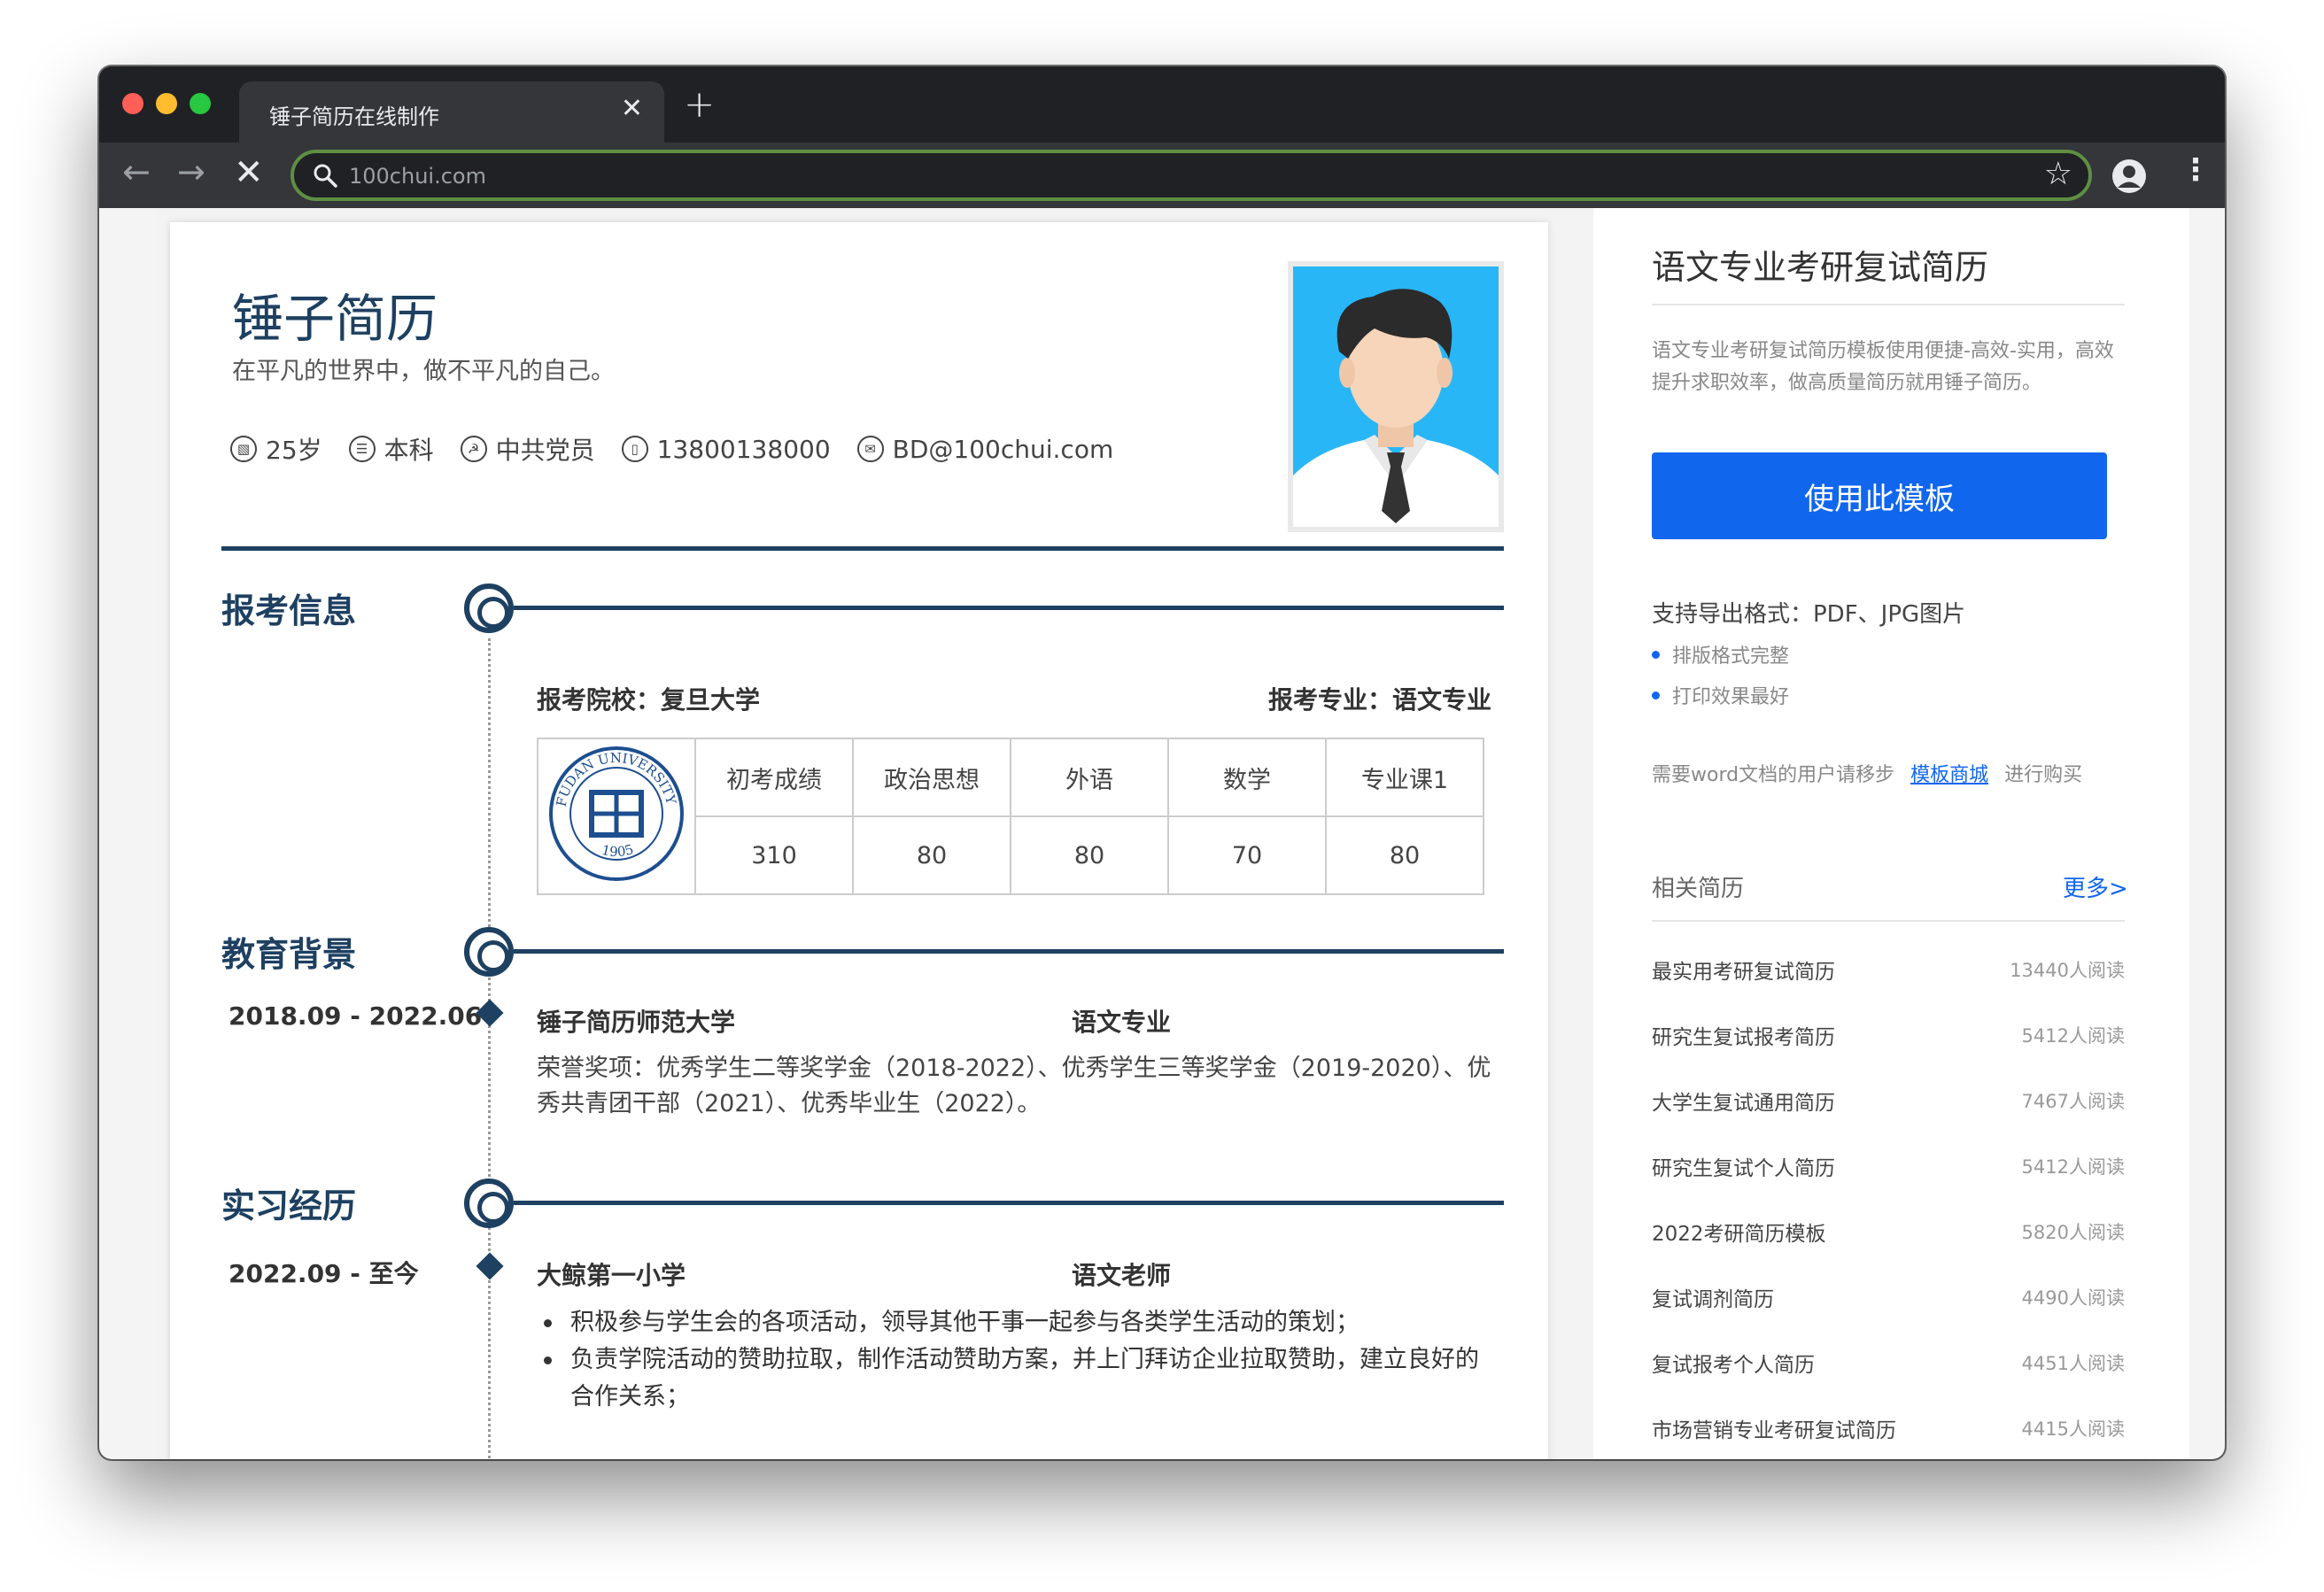  Describe the element at coordinates (1743, 969) in the screenshot. I see `related-name: 最实用考研复试简历` at that location.